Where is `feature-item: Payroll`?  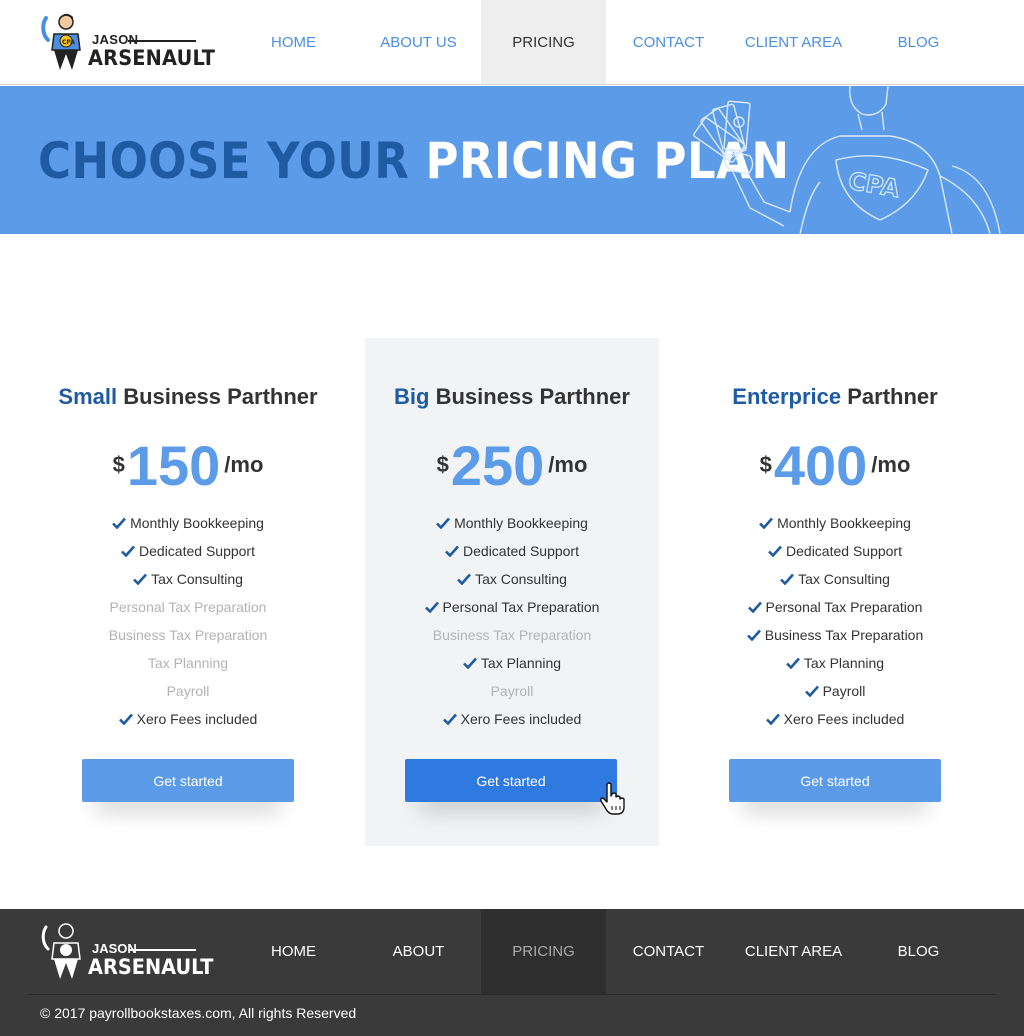
feature-item: Payroll is located at coordinates (512, 691).